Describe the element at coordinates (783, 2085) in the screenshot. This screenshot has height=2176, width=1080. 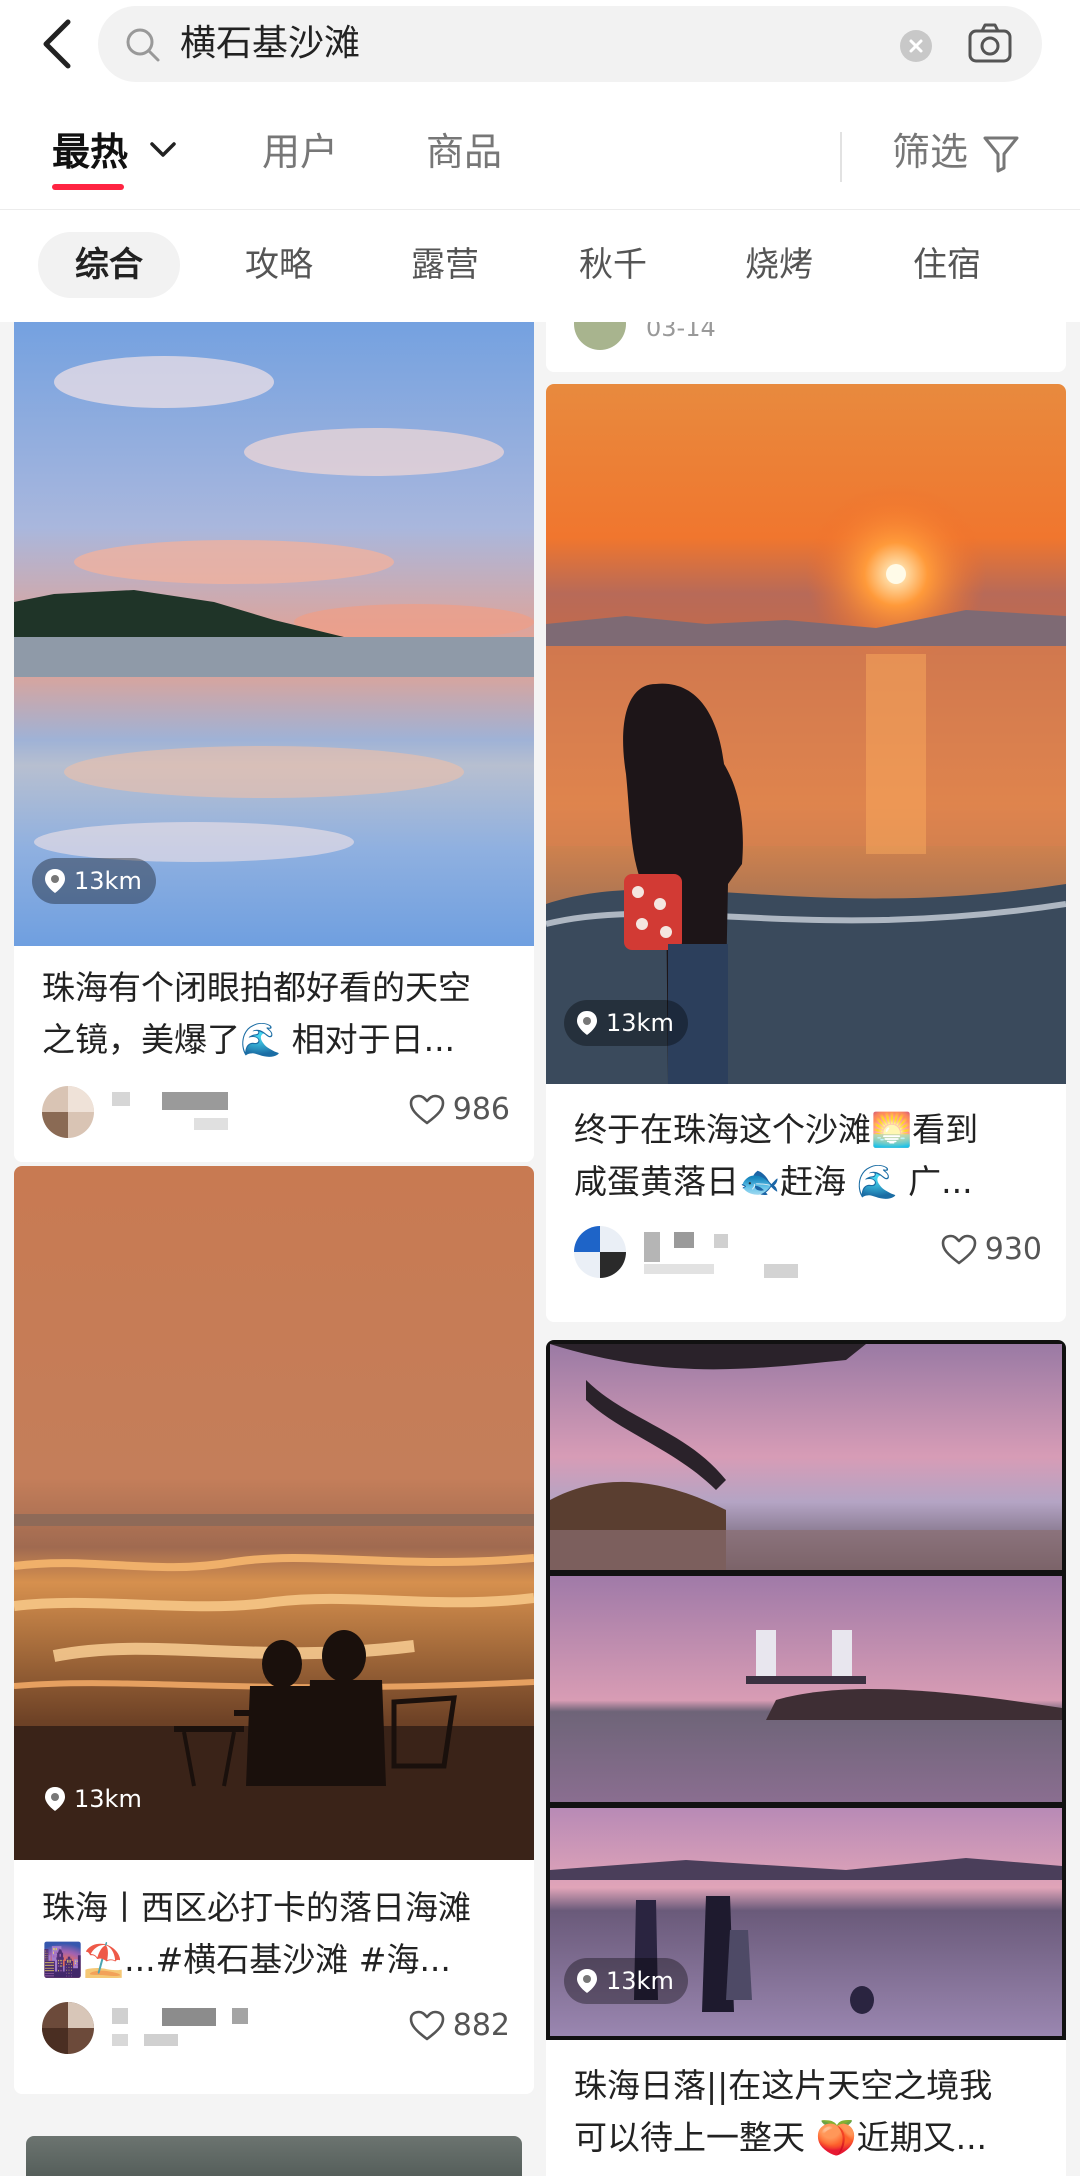
I see `title-line: 珠海日落||在这片天空之境我` at that location.